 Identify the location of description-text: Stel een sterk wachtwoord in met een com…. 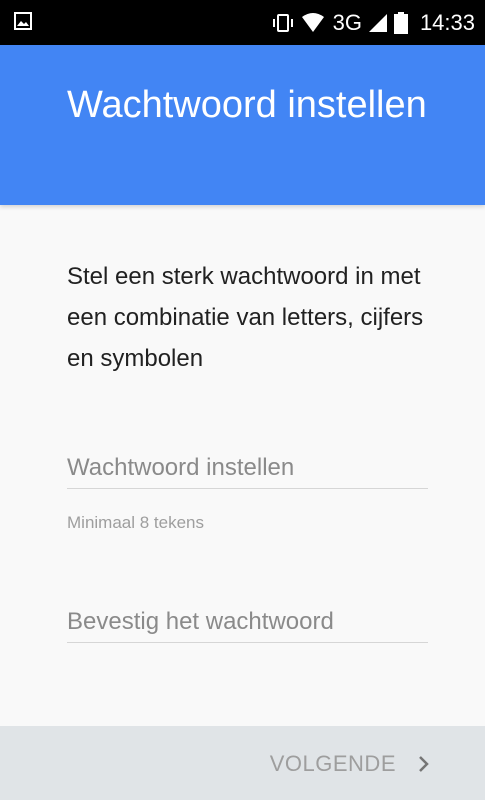
(245, 317).